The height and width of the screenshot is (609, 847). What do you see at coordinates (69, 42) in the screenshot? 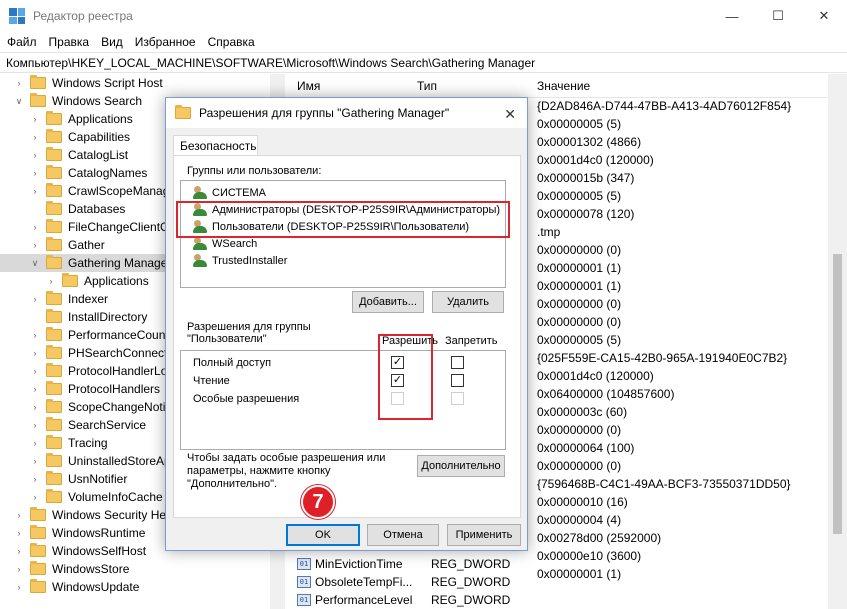
I see `menu-edit: Правка` at bounding box center [69, 42].